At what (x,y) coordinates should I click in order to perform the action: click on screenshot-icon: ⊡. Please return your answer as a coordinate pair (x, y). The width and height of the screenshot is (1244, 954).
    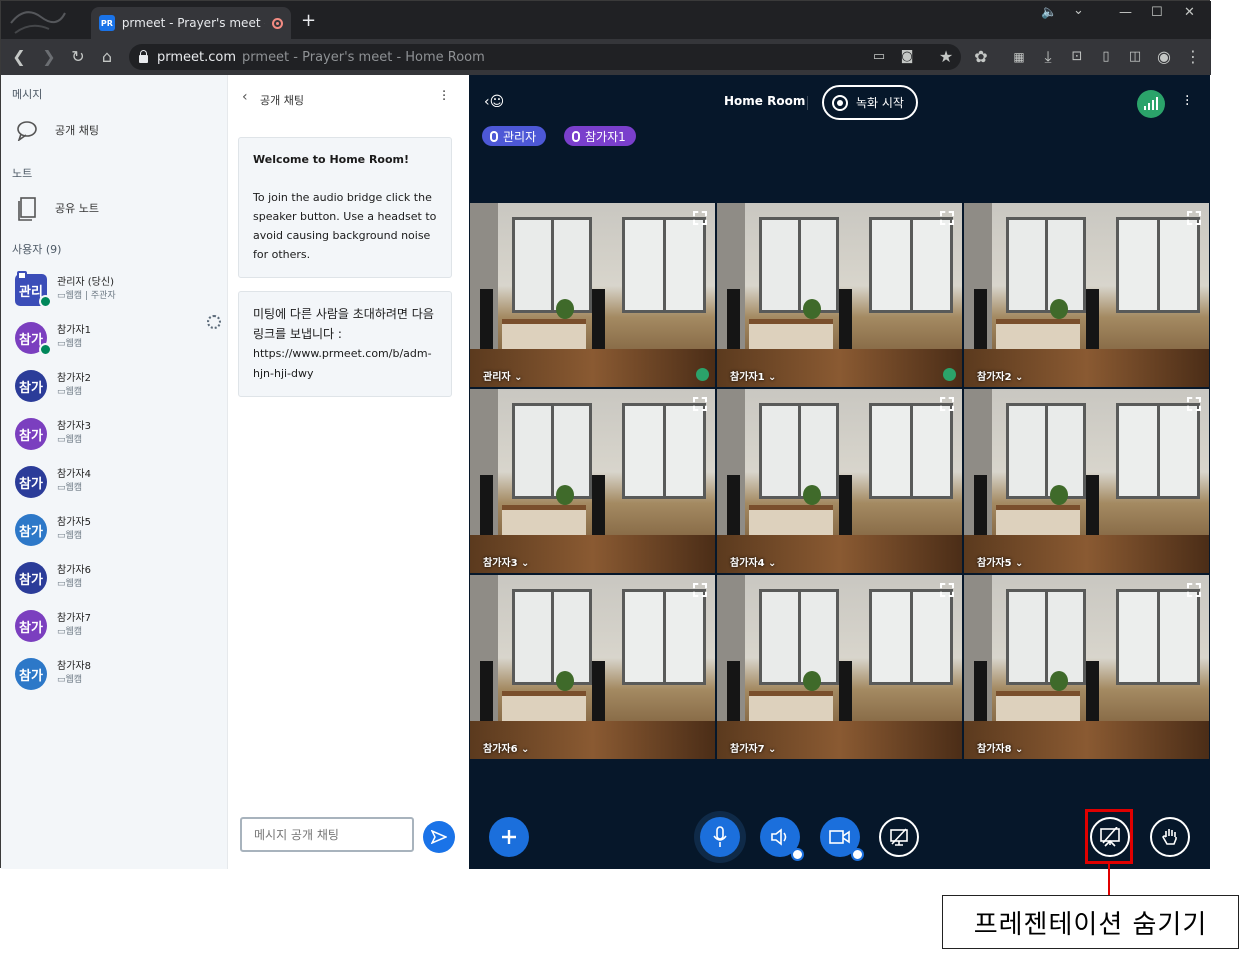
    Looking at the image, I should click on (1077, 57).